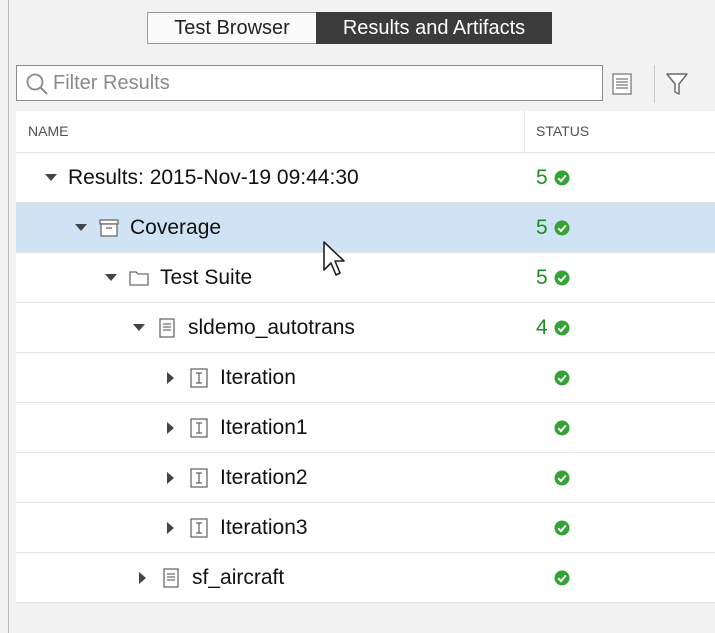  Describe the element at coordinates (365, 132) in the screenshot. I see `table-header: NAME STATUS` at that location.